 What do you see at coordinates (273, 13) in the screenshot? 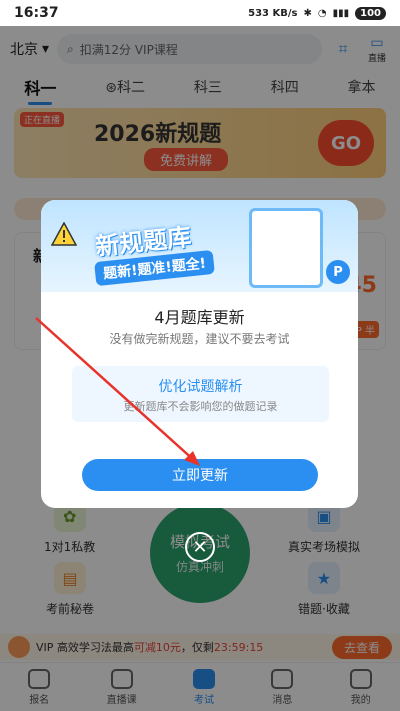
I see `network-speed: 533 KB/s` at bounding box center [273, 13].